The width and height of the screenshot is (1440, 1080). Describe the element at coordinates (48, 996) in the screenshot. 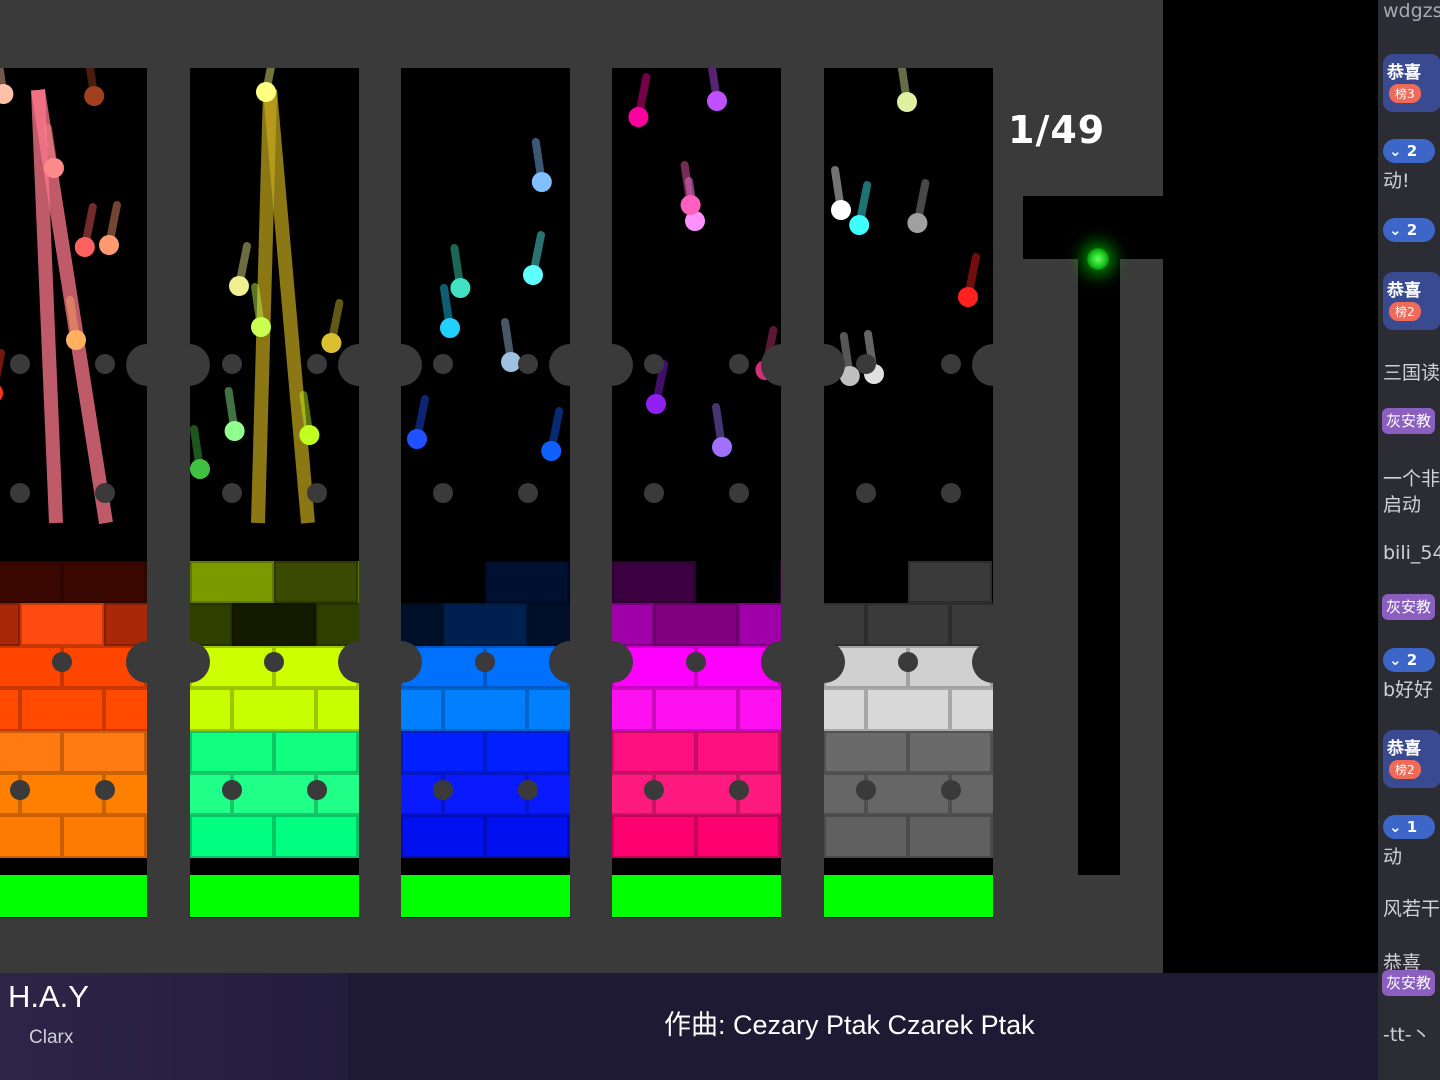

I see `song-title: H.A.Y` at that location.